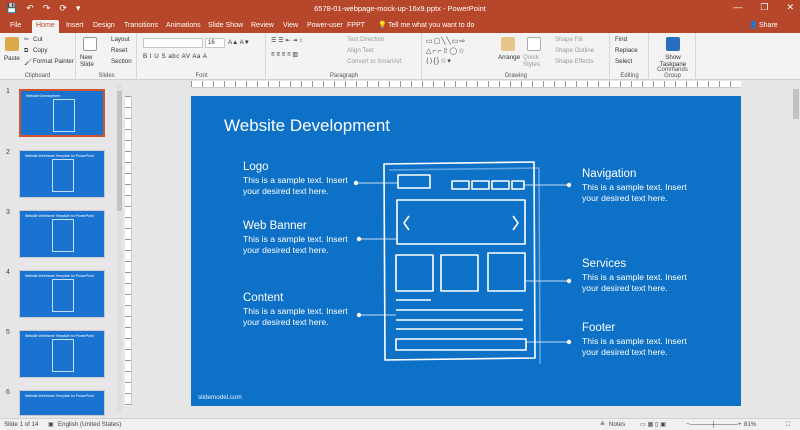 The height and width of the screenshot is (430, 800). Describe the element at coordinates (768, 26) in the screenshot. I see `share-button: Share` at that location.